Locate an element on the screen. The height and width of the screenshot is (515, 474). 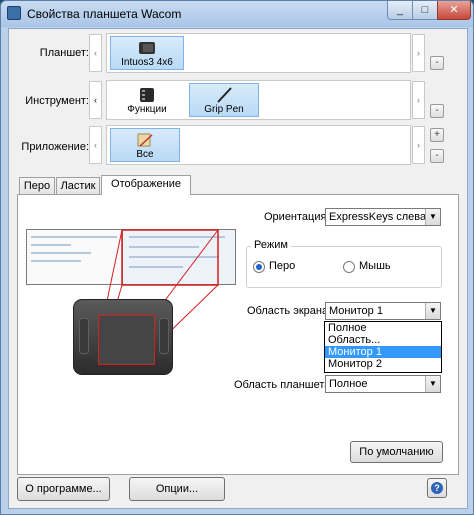
app-remove-button: - is located at coordinates (437, 156).